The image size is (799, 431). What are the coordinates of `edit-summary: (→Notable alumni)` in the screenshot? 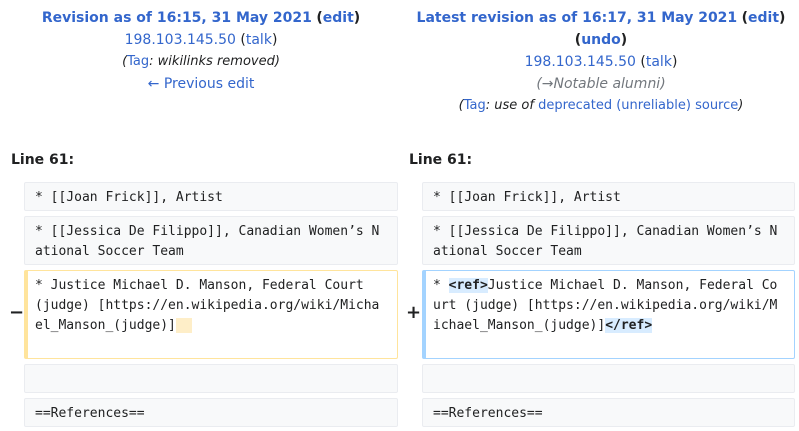 It's located at (601, 84).